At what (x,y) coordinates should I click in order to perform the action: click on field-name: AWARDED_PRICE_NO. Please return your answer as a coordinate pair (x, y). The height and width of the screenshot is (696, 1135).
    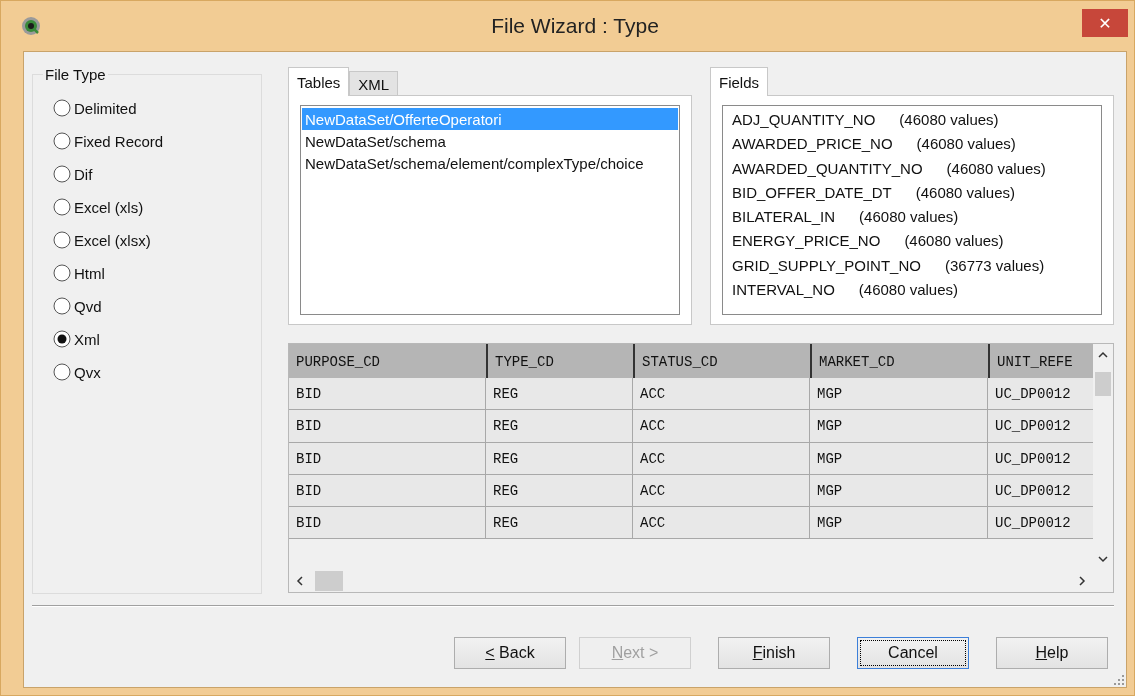
    Looking at the image, I should click on (812, 144).